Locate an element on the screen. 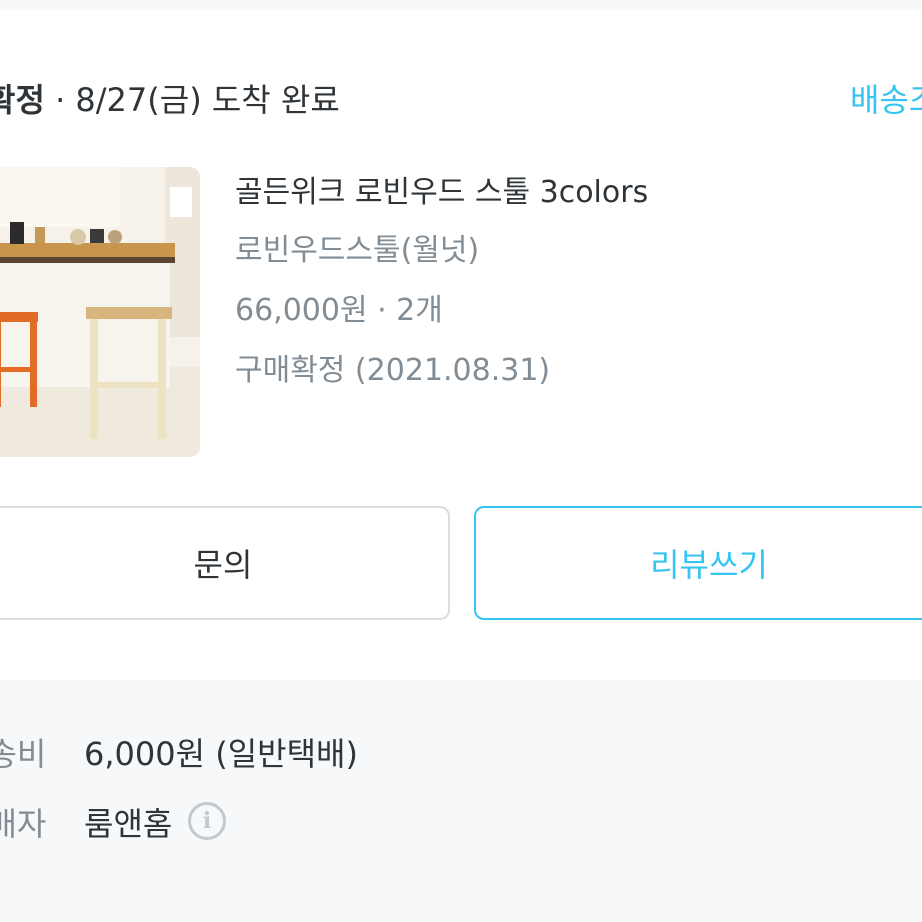 The width and height of the screenshot is (922, 922). write-review-button: 리뷰쓰기 is located at coordinates (698, 563).